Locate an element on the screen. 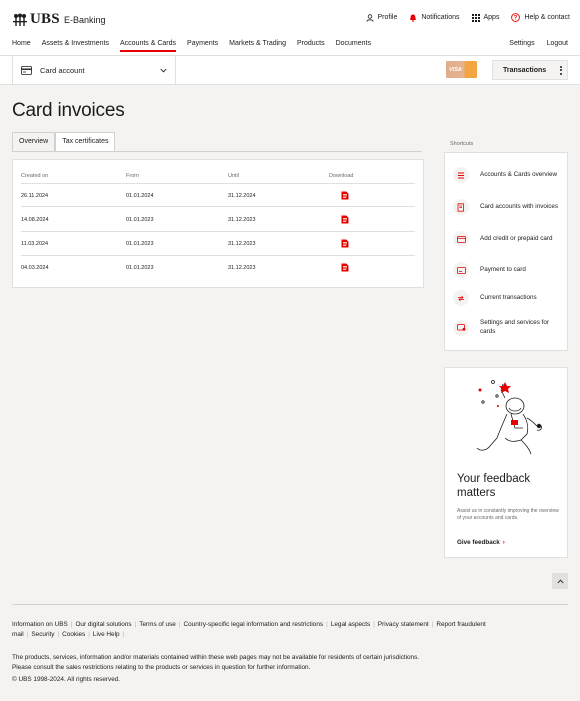 The height and width of the screenshot is (701, 580). apps-button: Apps is located at coordinates (485, 17).